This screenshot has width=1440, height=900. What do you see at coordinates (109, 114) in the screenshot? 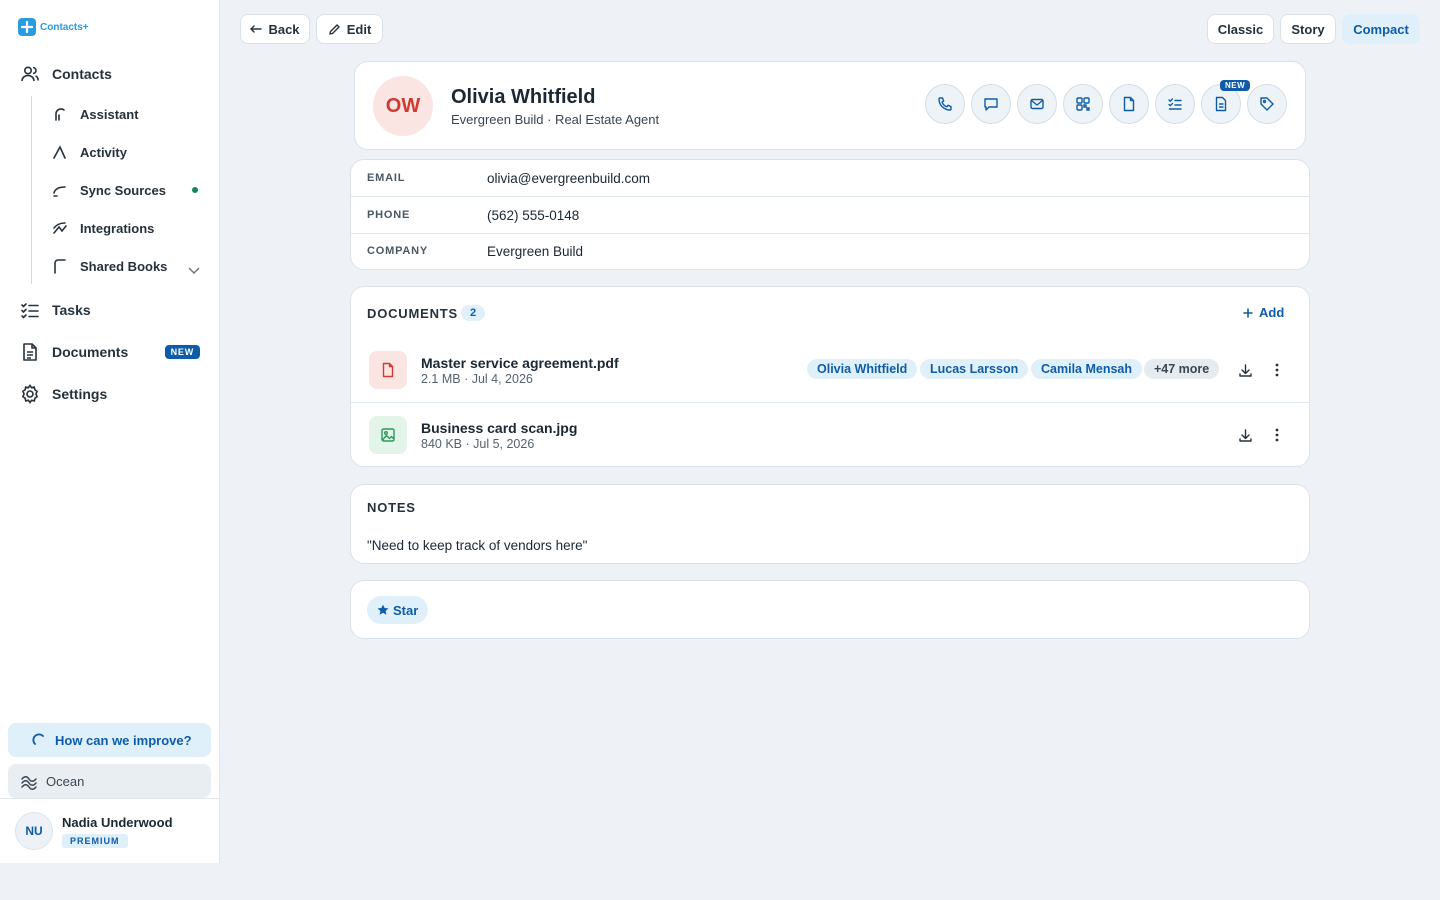
I see `sidebar-item-label: Assistant` at bounding box center [109, 114].